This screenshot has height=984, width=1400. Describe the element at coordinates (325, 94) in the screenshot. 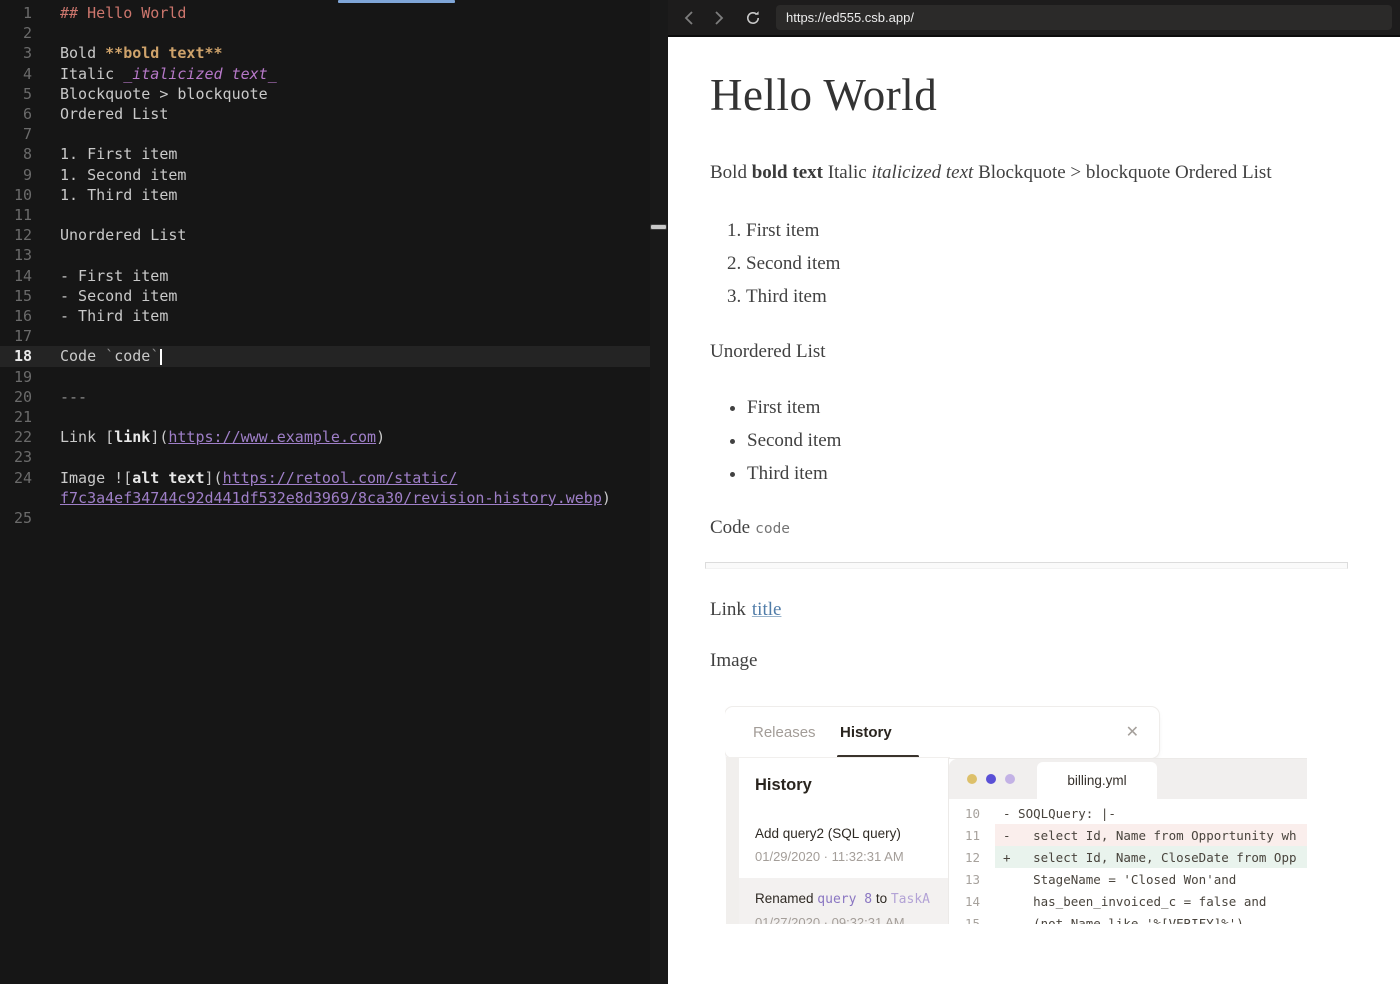

I see `code-line: 5 Blockquote > blockquote` at that location.